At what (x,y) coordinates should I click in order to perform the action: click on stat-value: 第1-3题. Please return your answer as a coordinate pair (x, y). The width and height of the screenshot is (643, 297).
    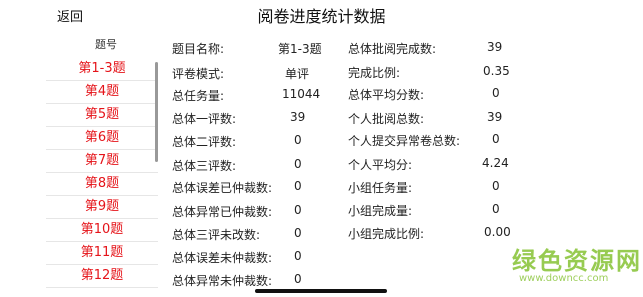
    Looking at the image, I should click on (300, 49).